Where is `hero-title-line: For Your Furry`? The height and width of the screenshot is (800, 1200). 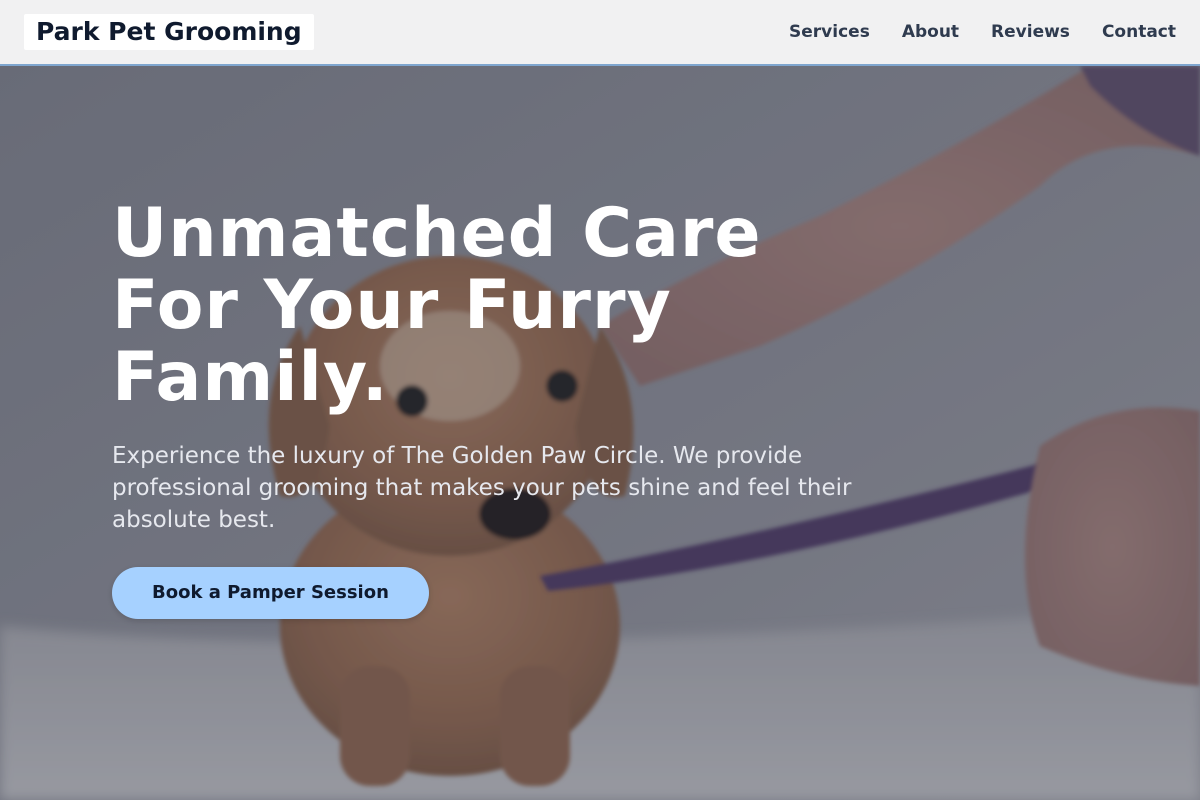 hero-title-line: For Your Furry is located at coordinates (392, 305).